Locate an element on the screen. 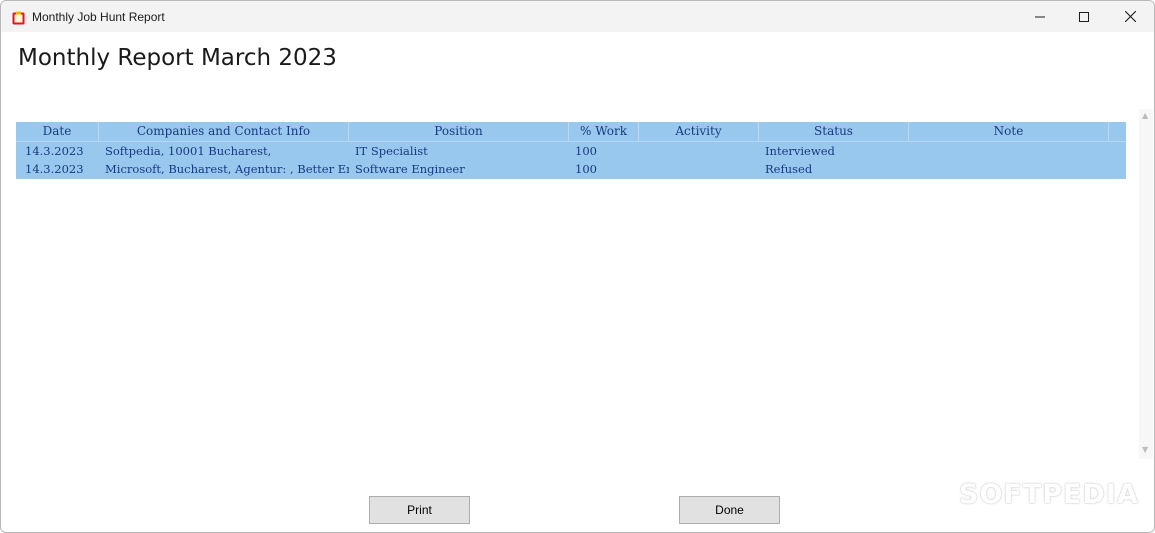  maximize-button is located at coordinates (1084, 16).